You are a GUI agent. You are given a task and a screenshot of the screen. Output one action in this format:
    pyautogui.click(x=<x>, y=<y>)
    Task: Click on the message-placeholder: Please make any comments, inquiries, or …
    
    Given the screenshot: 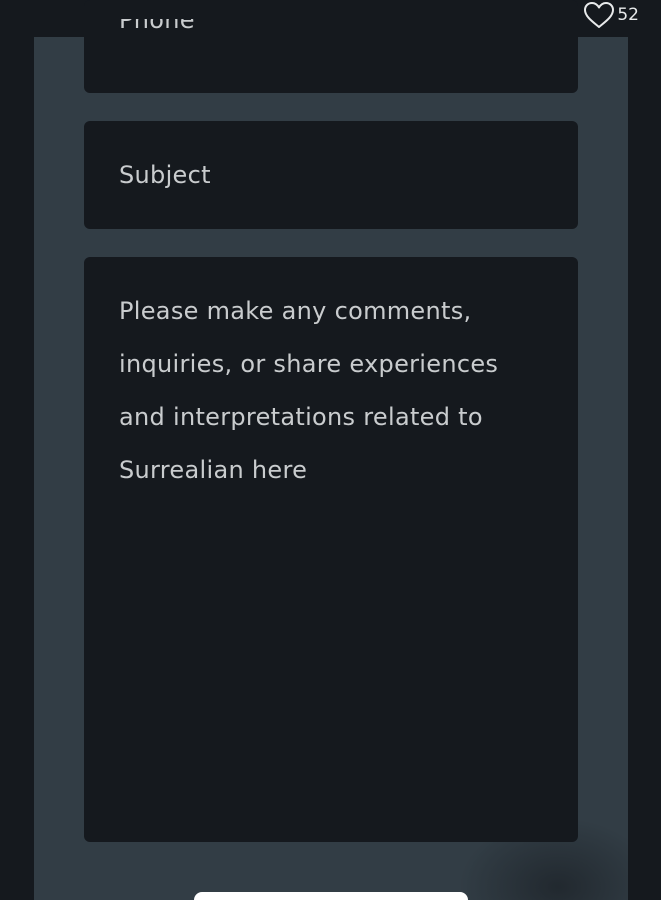 What is the action you would take?
    pyautogui.click(x=309, y=390)
    